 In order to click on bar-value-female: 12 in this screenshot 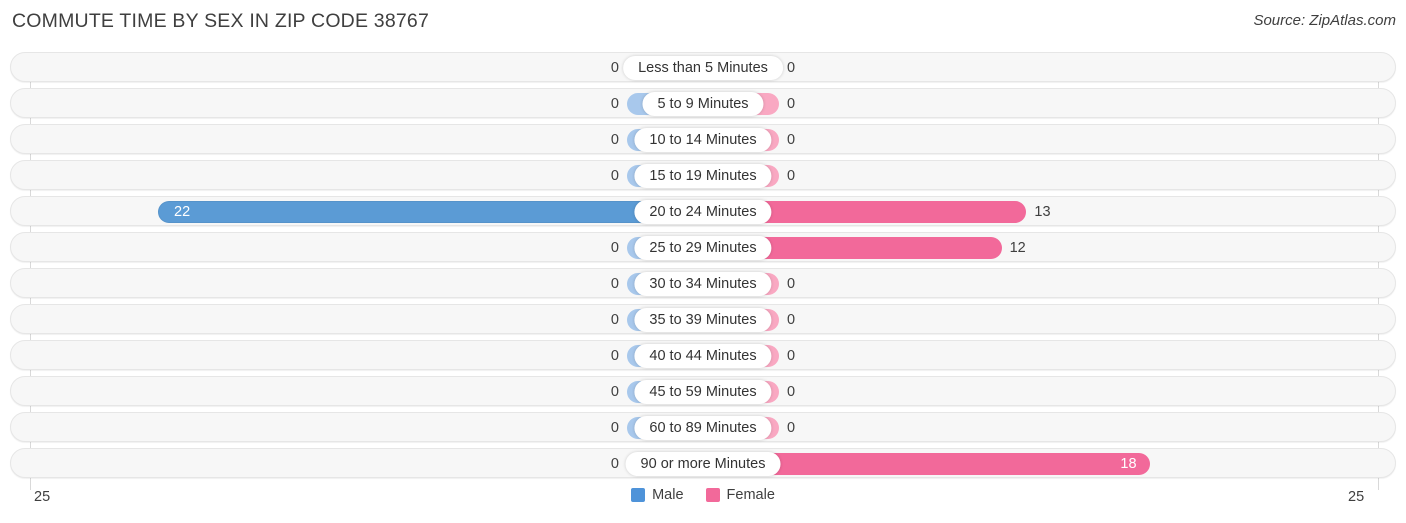, I will do `click(1017, 248)`.